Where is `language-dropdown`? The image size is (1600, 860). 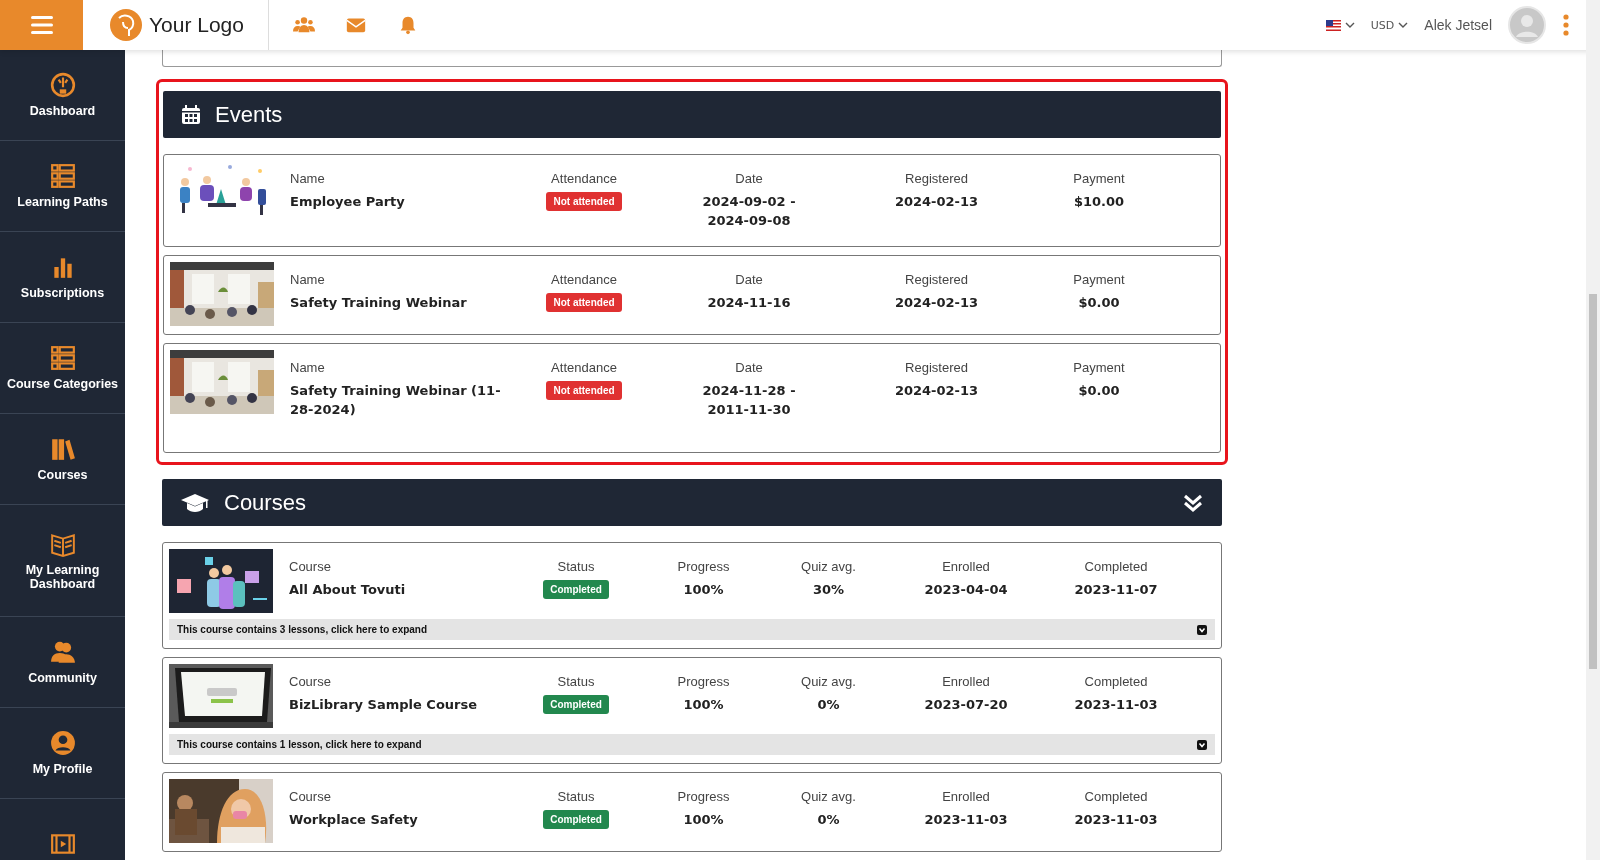 language-dropdown is located at coordinates (1340, 25).